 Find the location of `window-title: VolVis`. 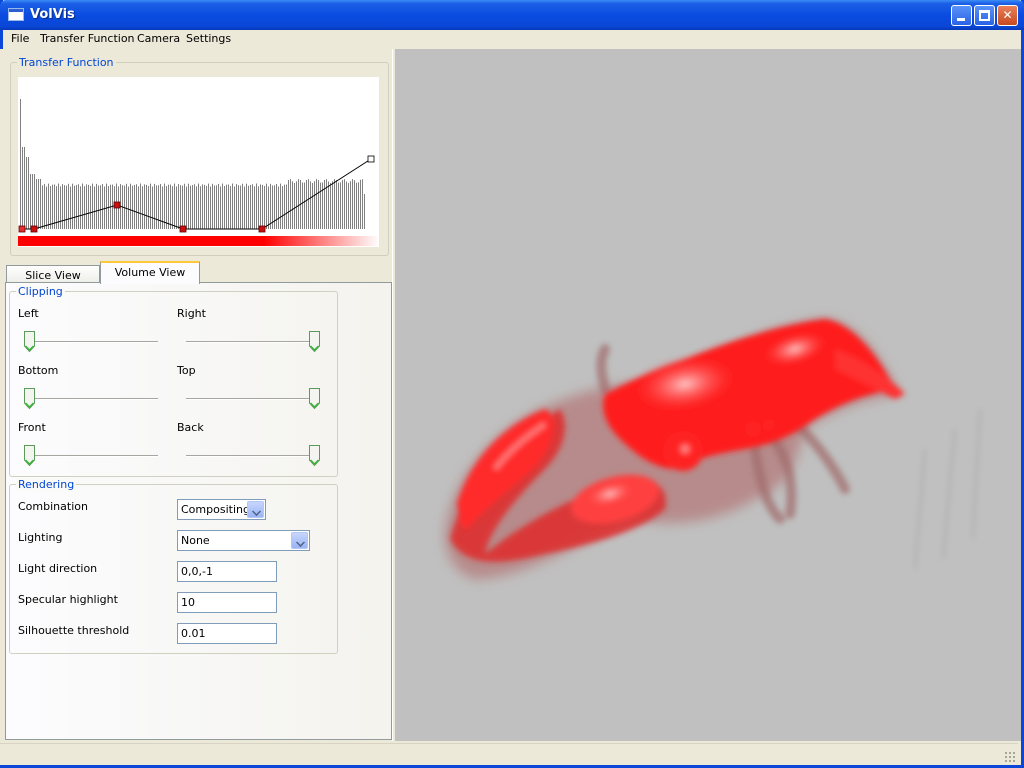

window-title: VolVis is located at coordinates (52, 14).